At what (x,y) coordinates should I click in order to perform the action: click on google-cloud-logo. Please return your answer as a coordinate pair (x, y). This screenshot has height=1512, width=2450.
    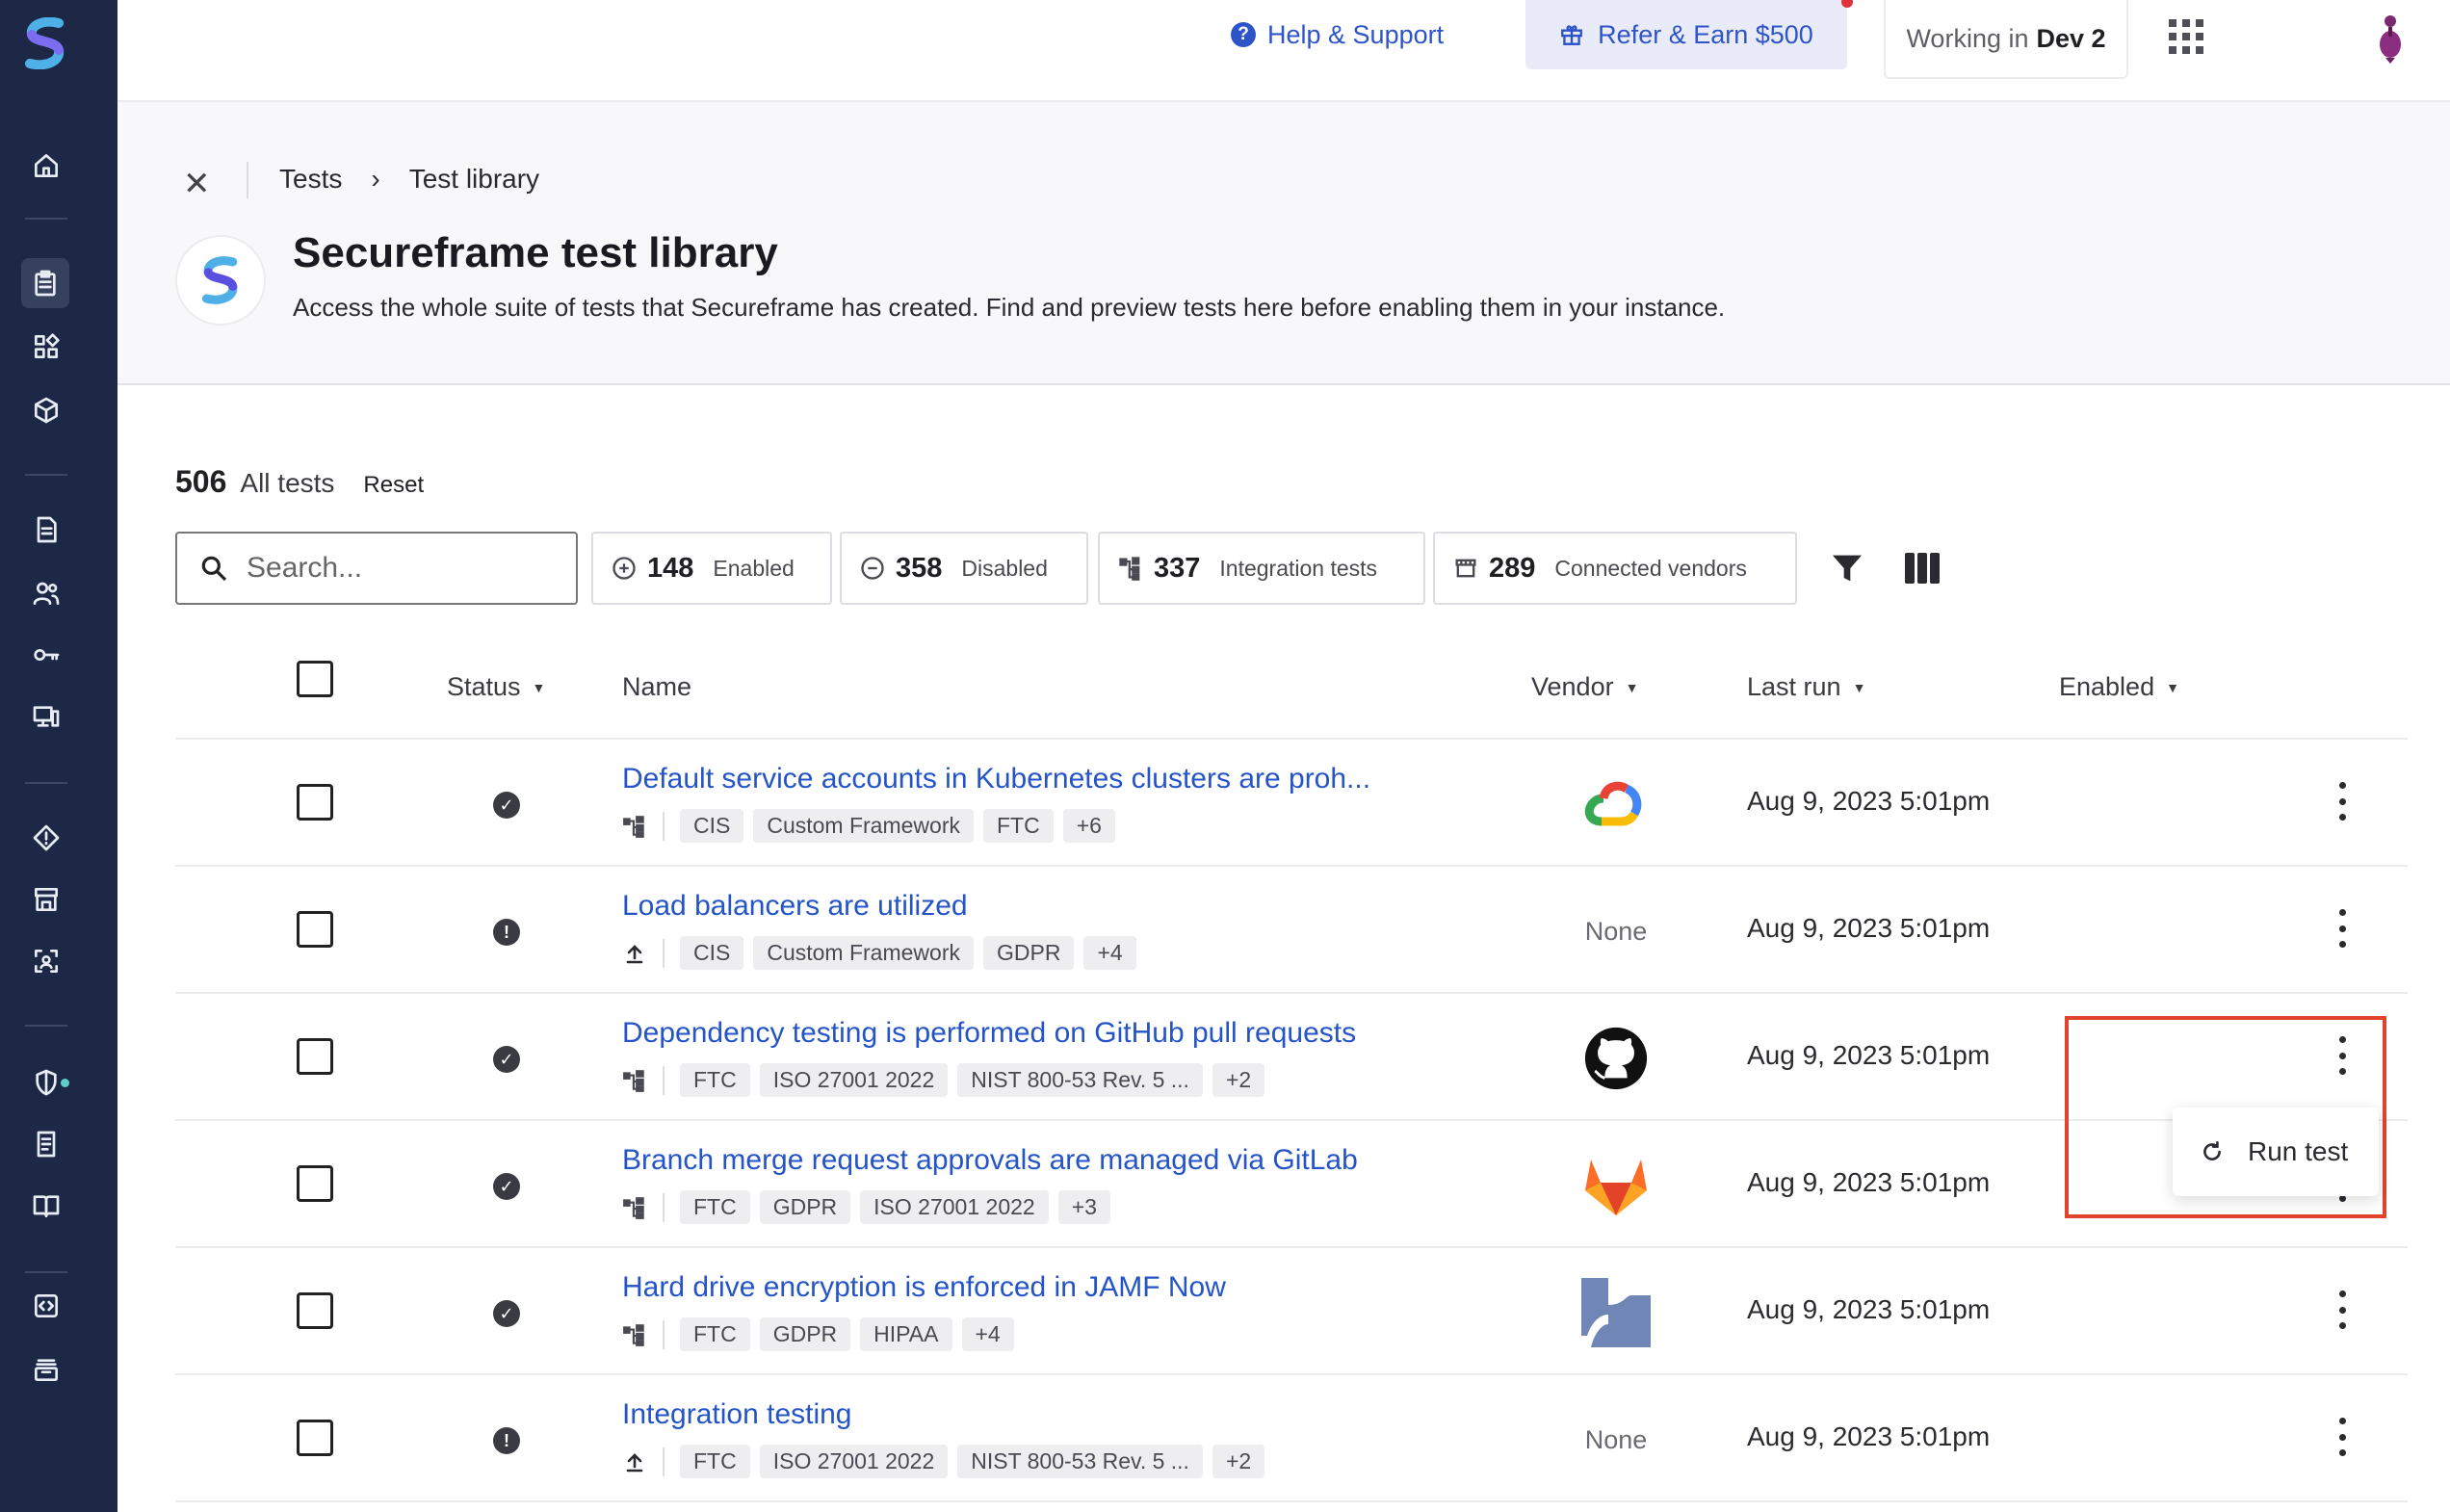
    Looking at the image, I should click on (1616, 804).